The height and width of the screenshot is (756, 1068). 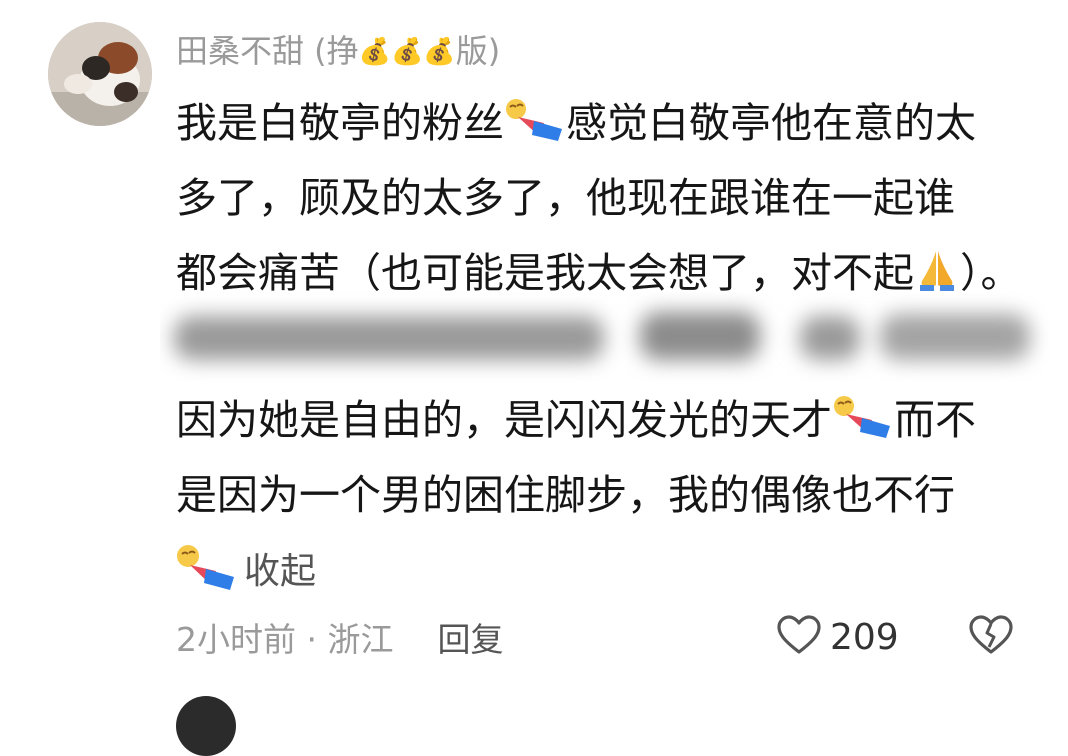 I want to click on reply-button: 回复, so click(x=470, y=637).